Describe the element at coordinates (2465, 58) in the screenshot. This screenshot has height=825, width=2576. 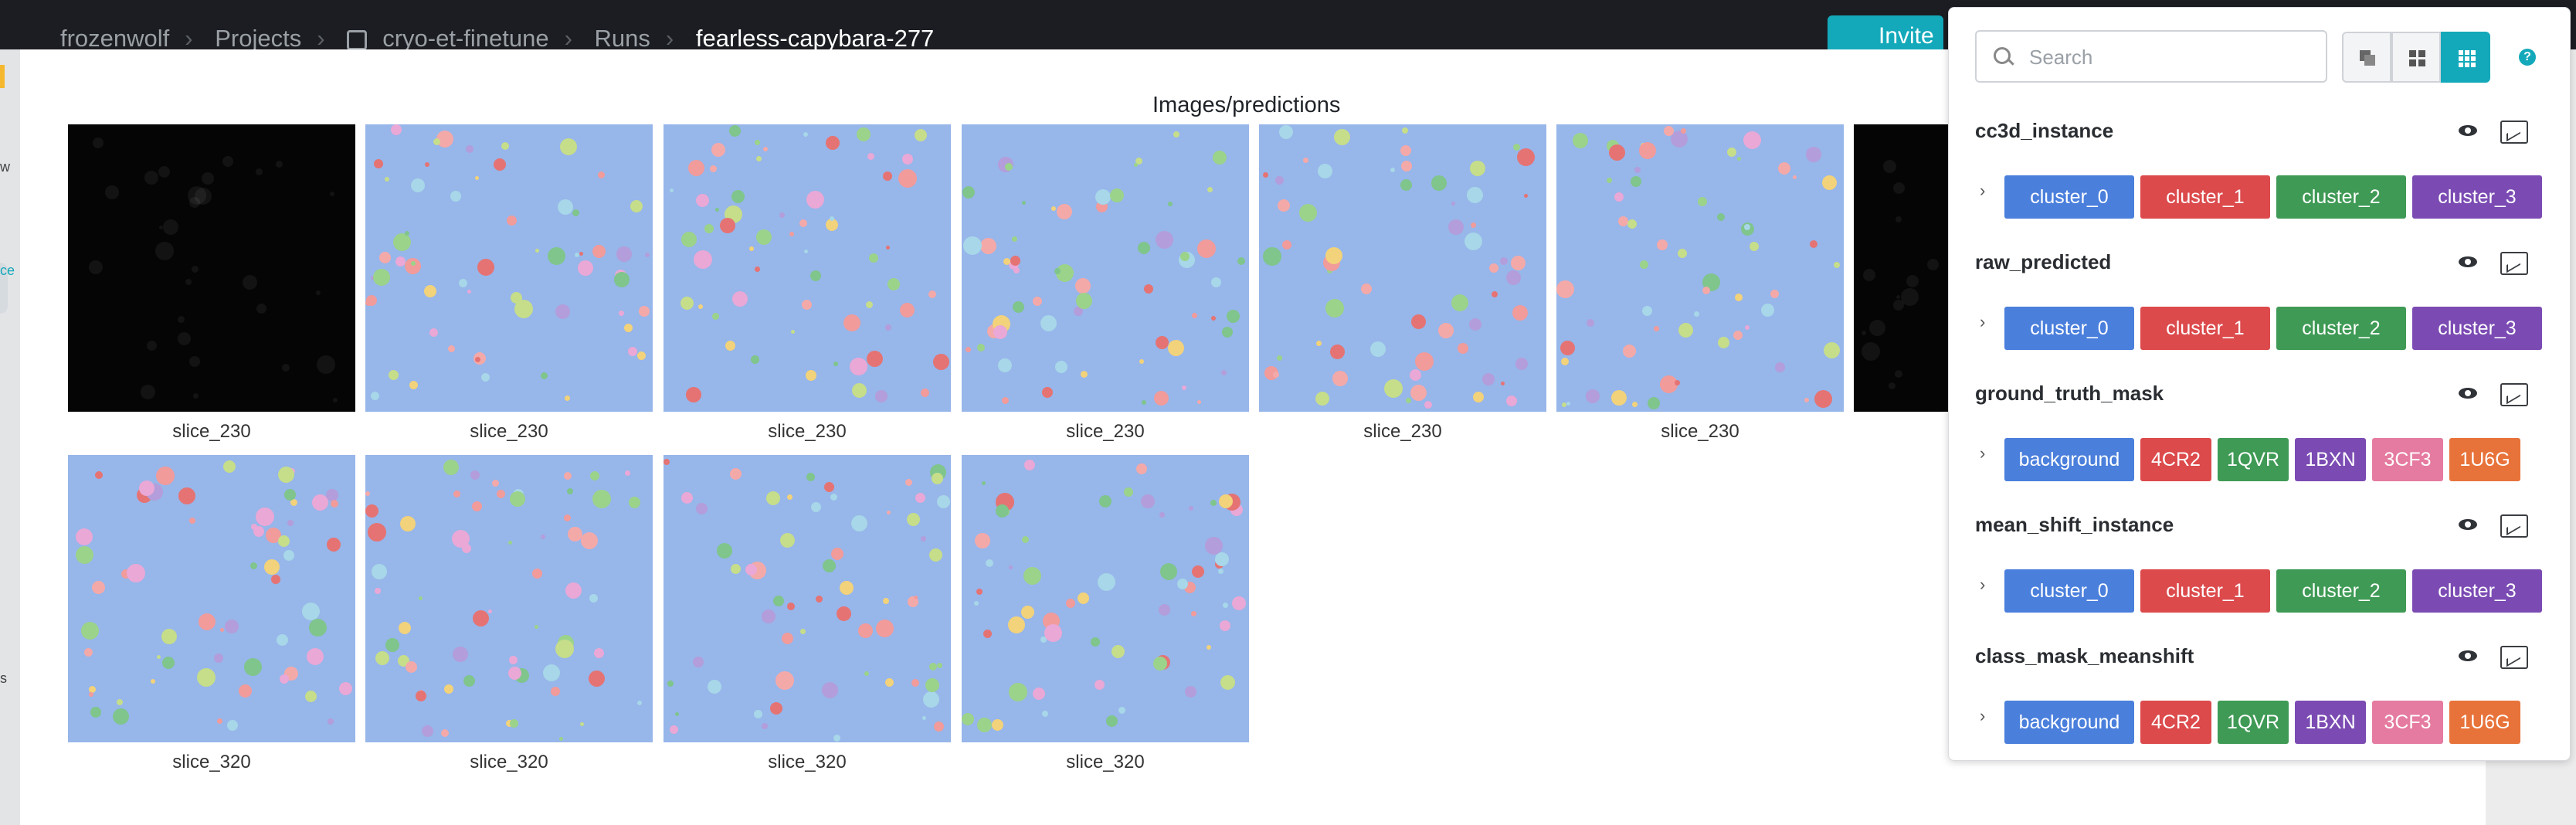
I see `view-grid-large-toggle` at that location.